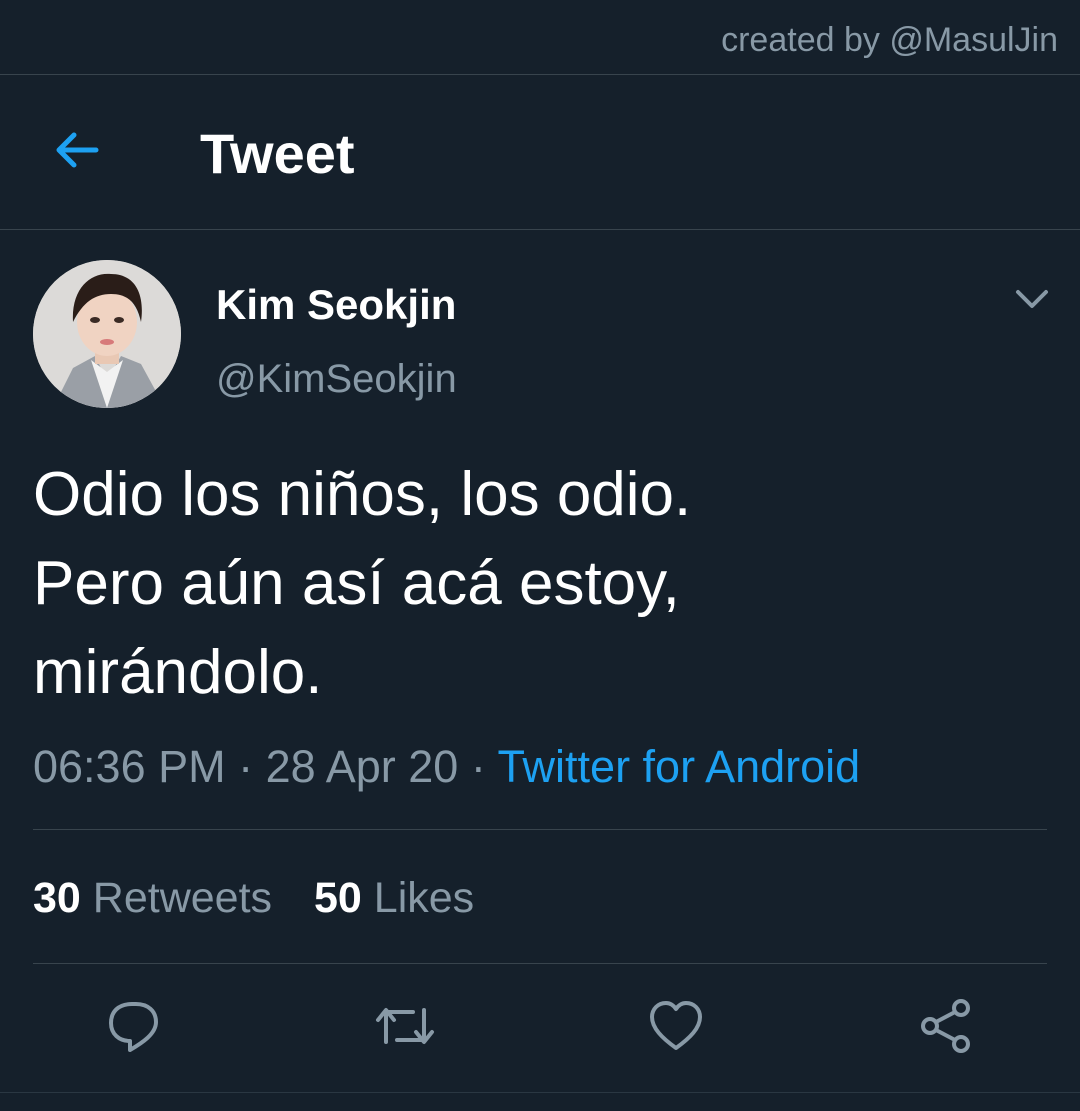  What do you see at coordinates (178, 672) in the screenshot?
I see `tweet-text-line: mirándolo.` at bounding box center [178, 672].